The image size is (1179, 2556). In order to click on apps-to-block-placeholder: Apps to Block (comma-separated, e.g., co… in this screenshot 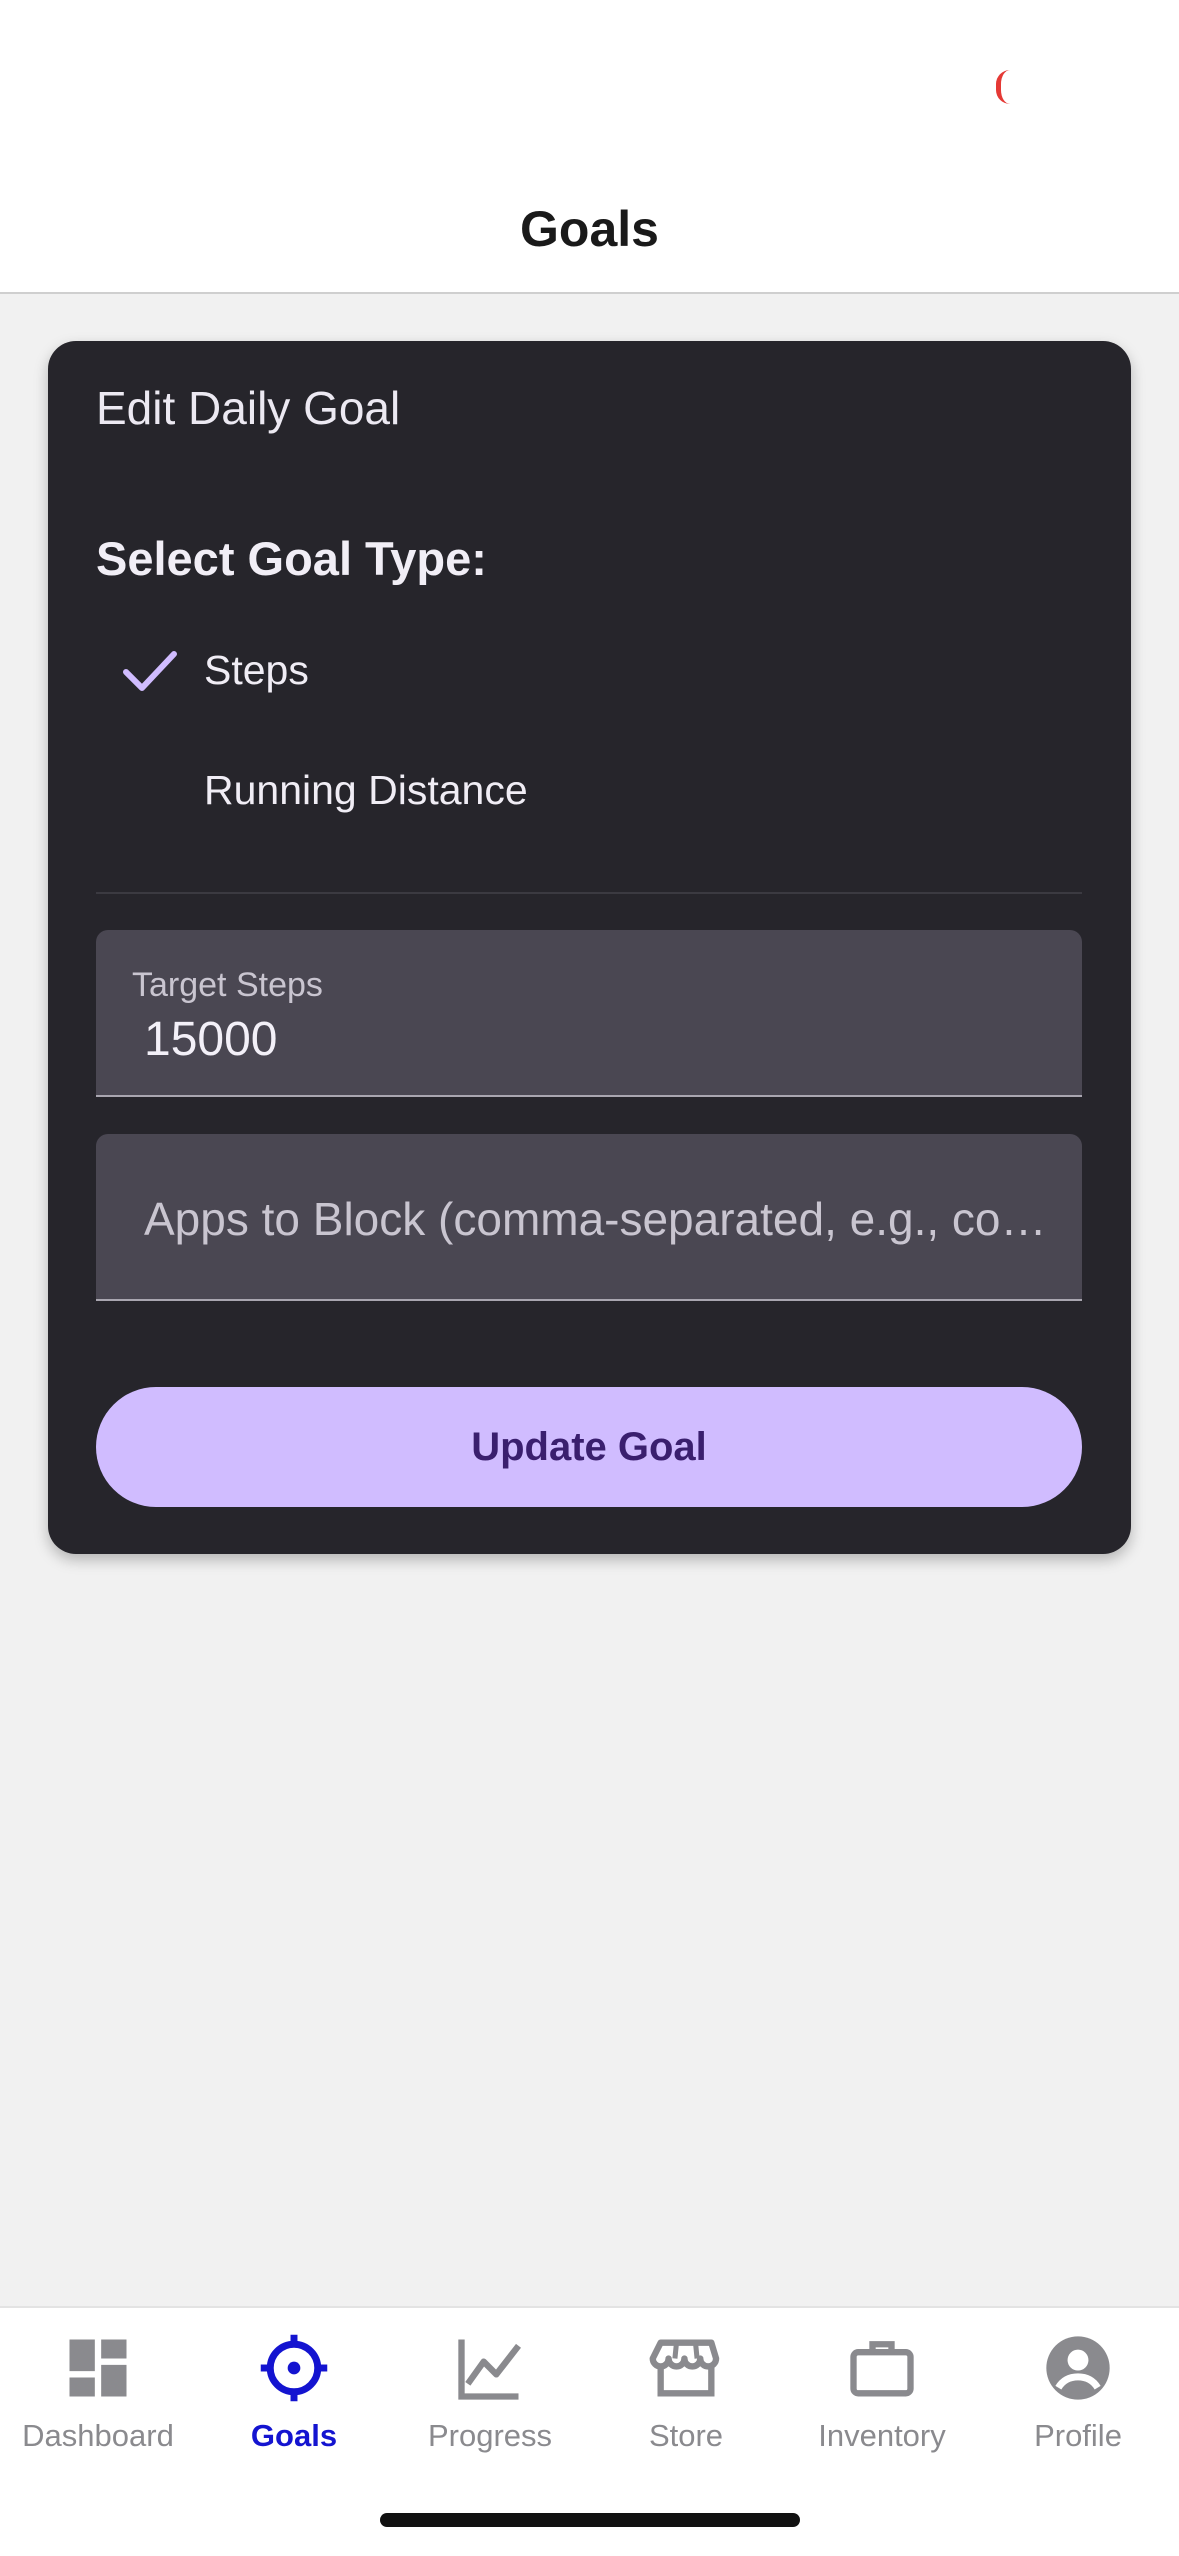, I will do `click(604, 1219)`.